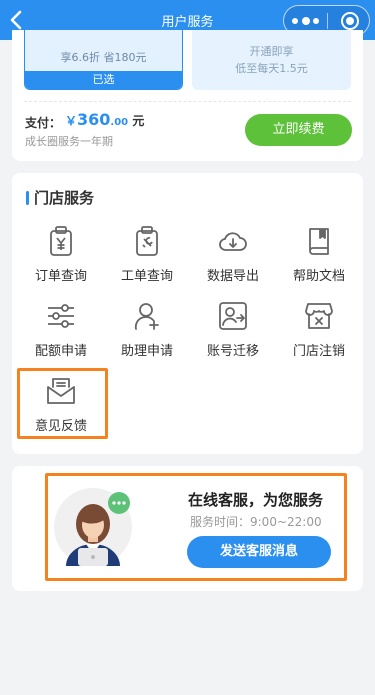 The image size is (375, 695). What do you see at coordinates (196, 527) in the screenshot?
I see `cs-highlight-frame` at bounding box center [196, 527].